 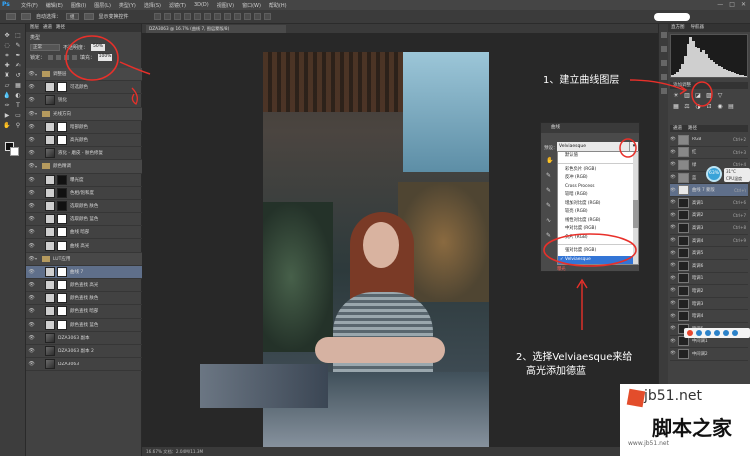 I want to click on layer-row: 👁 可选颜色, so click(x=84, y=88).